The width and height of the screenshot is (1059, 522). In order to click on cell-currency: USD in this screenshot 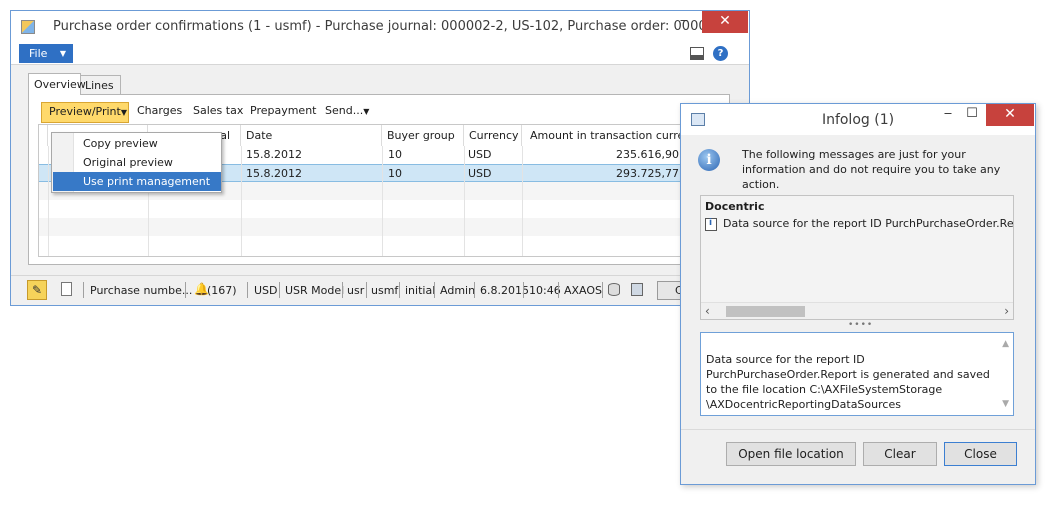, I will do `click(480, 173)`.